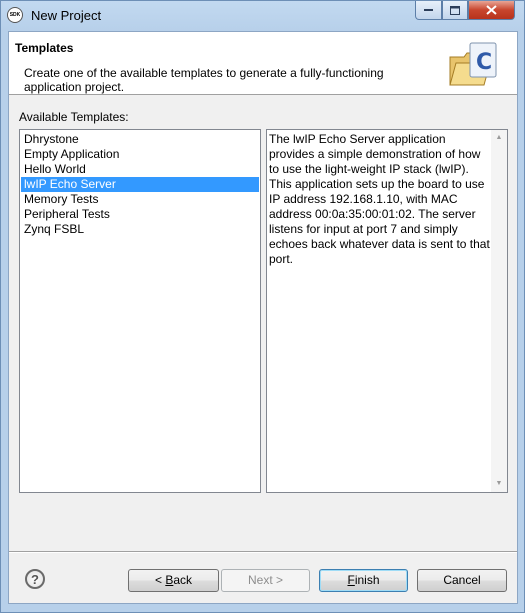 The height and width of the screenshot is (613, 525). I want to click on minimize-icon, so click(428, 10).